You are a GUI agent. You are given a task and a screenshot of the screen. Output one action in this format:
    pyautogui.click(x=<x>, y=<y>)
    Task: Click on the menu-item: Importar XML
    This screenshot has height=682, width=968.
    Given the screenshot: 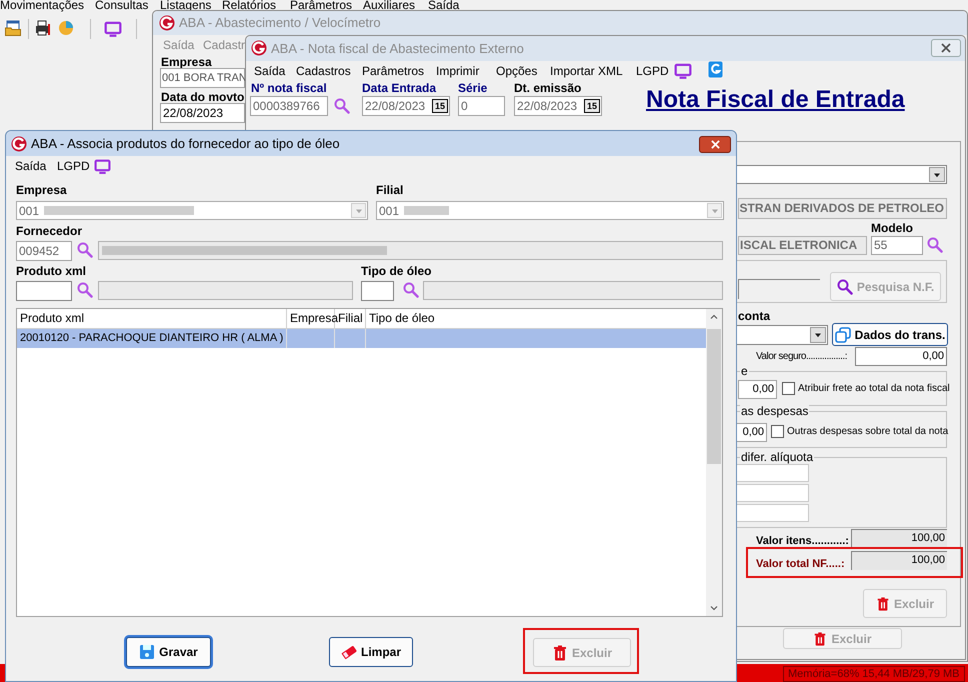 What is the action you would take?
    pyautogui.click(x=586, y=71)
    